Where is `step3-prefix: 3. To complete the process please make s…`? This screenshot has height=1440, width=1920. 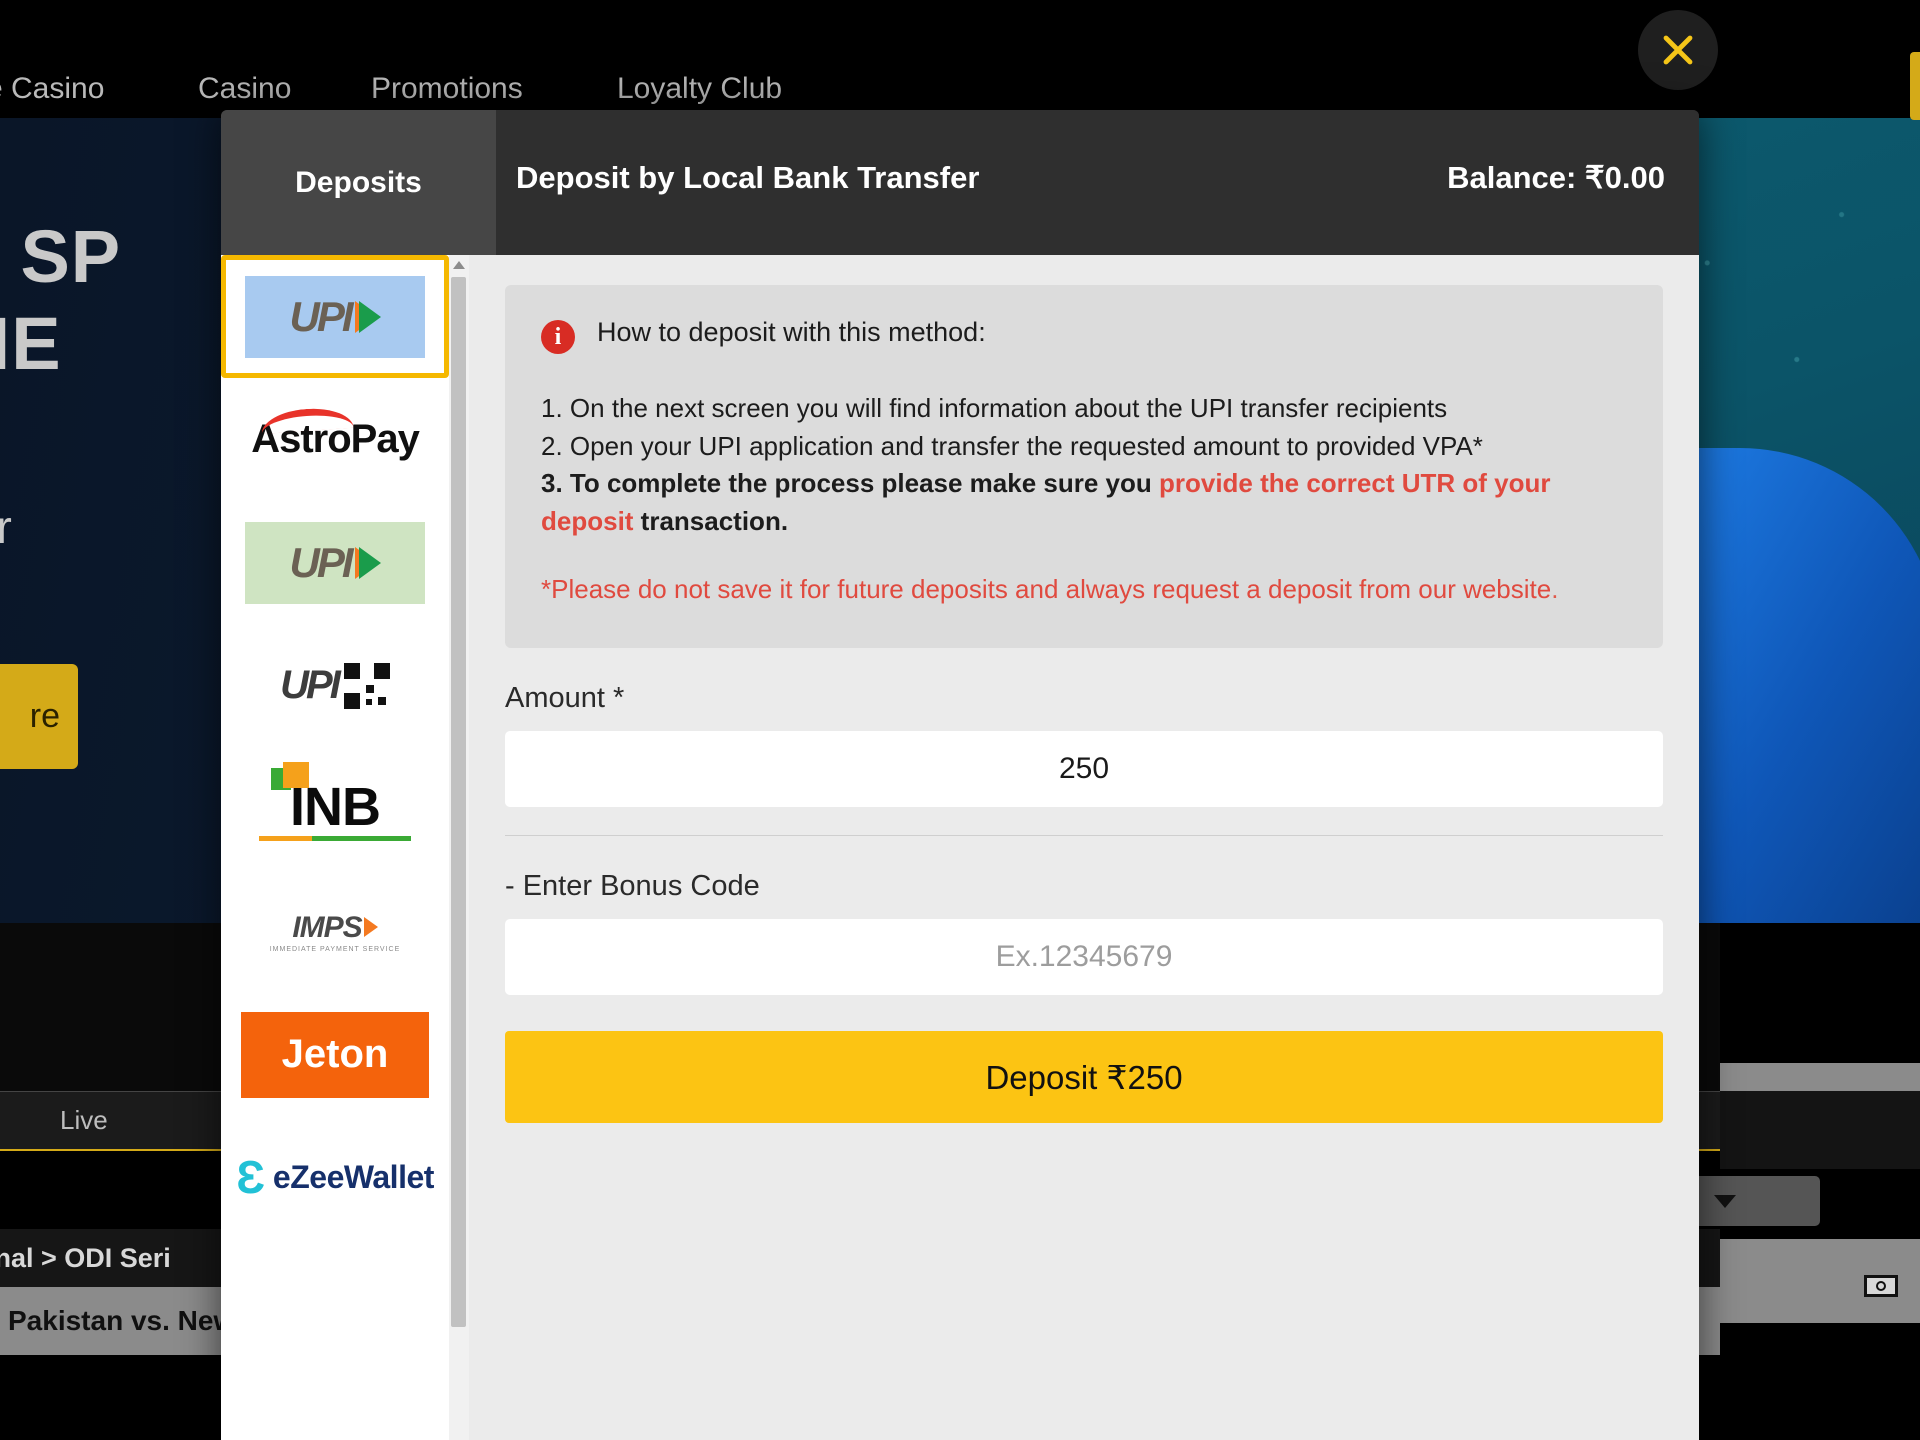 step3-prefix: 3. To complete the process please make s… is located at coordinates (850, 483).